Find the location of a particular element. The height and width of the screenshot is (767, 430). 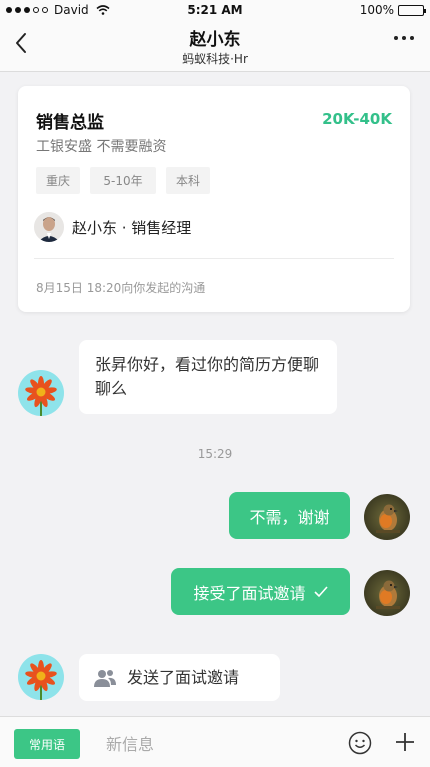

message-text: 发送了面试邀请 is located at coordinates (183, 677).